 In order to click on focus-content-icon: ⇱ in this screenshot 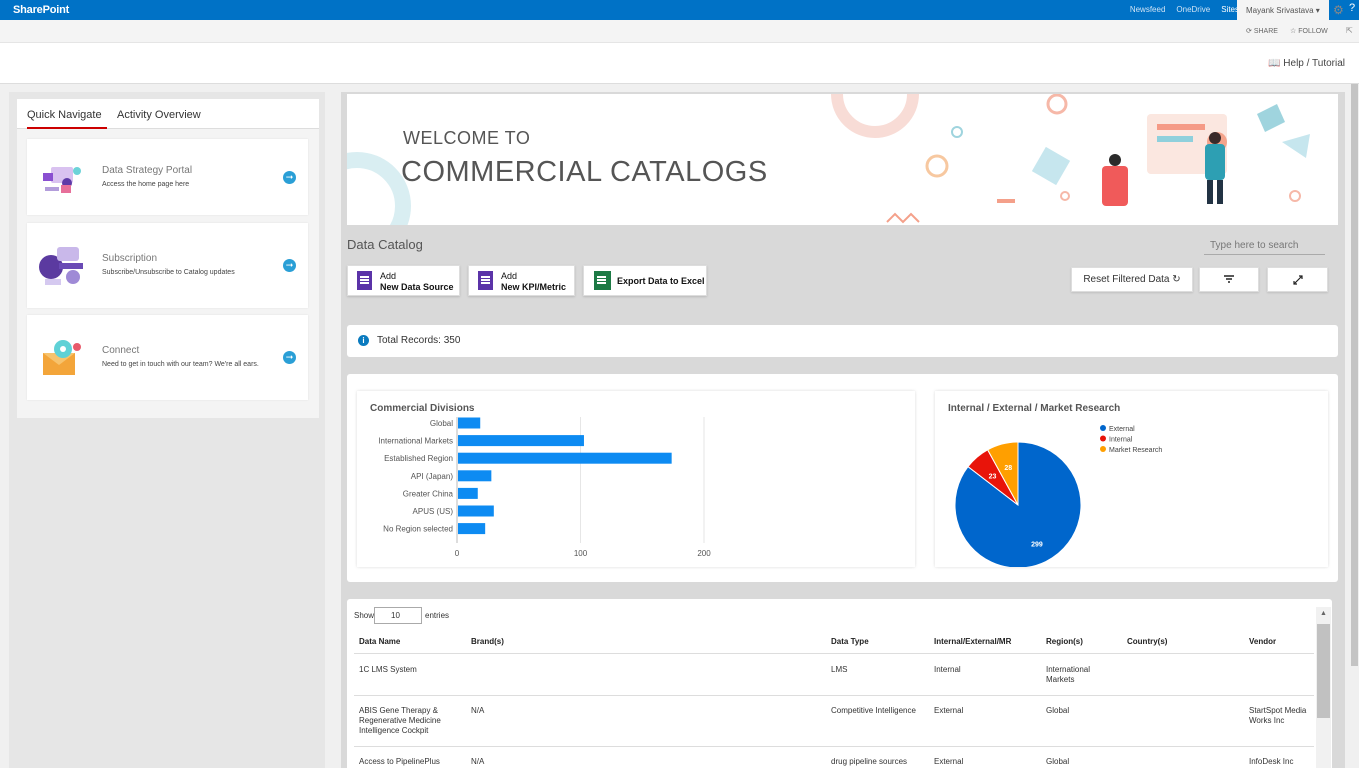, I will do `click(1349, 30)`.